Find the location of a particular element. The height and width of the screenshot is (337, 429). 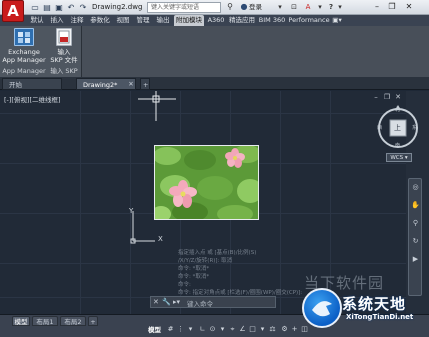

grid-display-icon: # is located at coordinates (170, 329).